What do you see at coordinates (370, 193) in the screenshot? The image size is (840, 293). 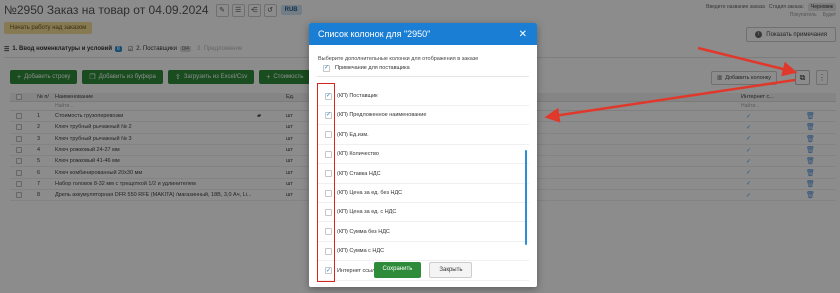 I see `option-label: (КП) Цена за ед. без НДС` at bounding box center [370, 193].